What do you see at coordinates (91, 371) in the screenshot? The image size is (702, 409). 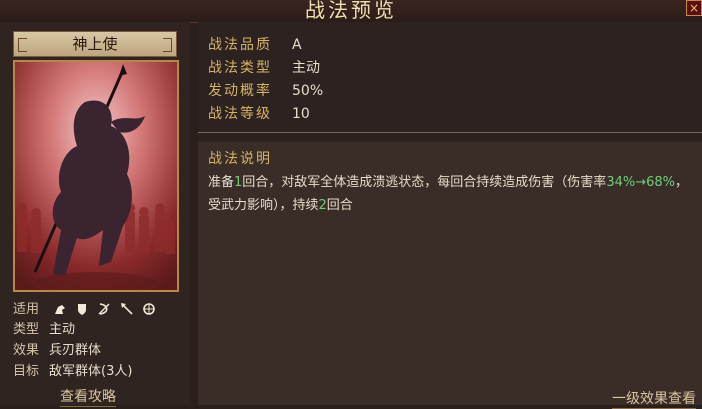 I see `target-value: 敌军群体(3人)` at bounding box center [91, 371].